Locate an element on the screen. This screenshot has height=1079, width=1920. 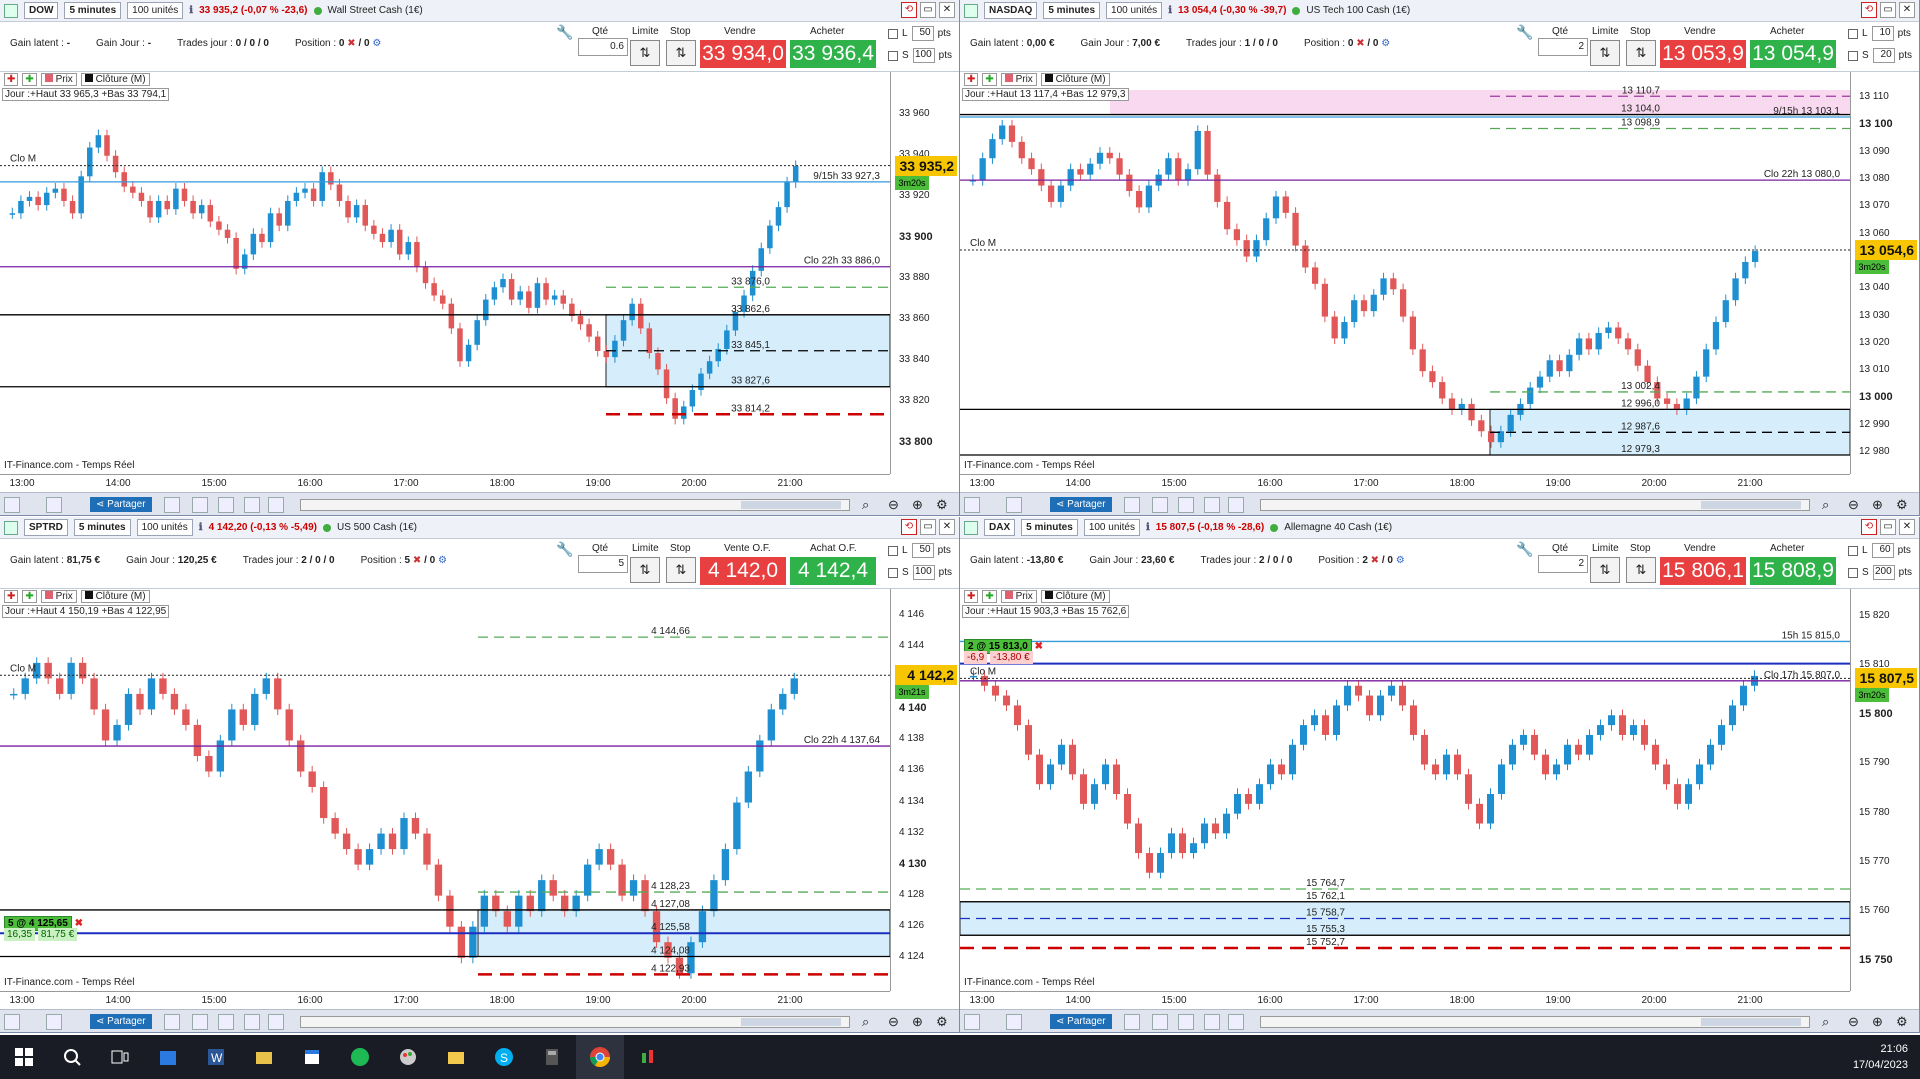
chrome-icon is located at coordinates (600, 1057).